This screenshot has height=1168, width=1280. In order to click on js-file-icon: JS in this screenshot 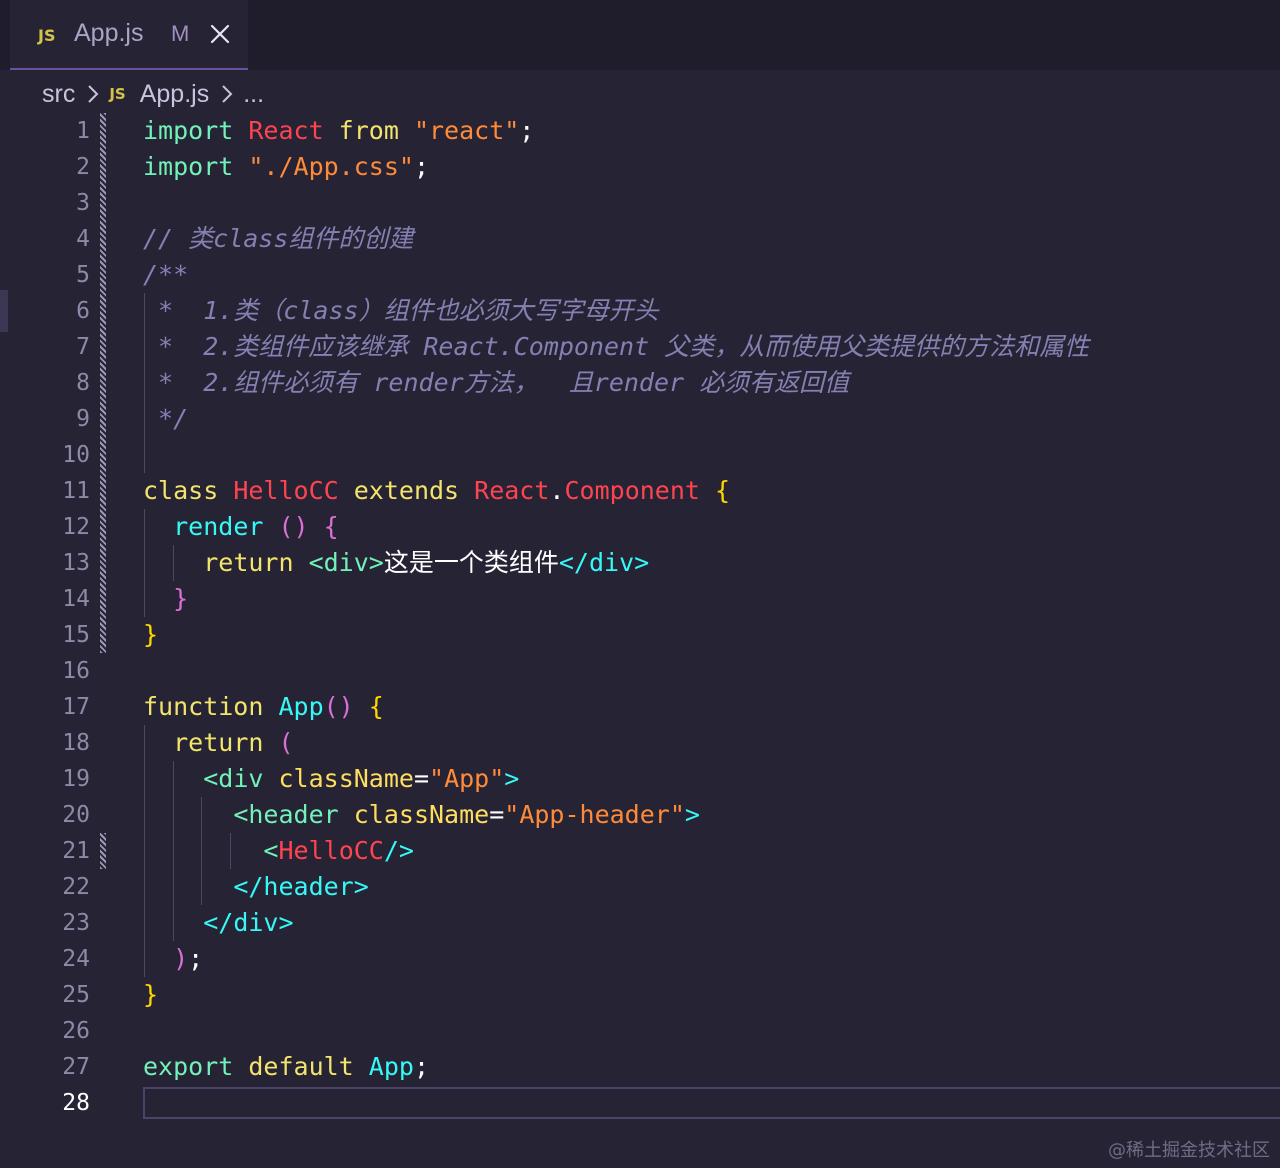, I will do `click(47, 35)`.